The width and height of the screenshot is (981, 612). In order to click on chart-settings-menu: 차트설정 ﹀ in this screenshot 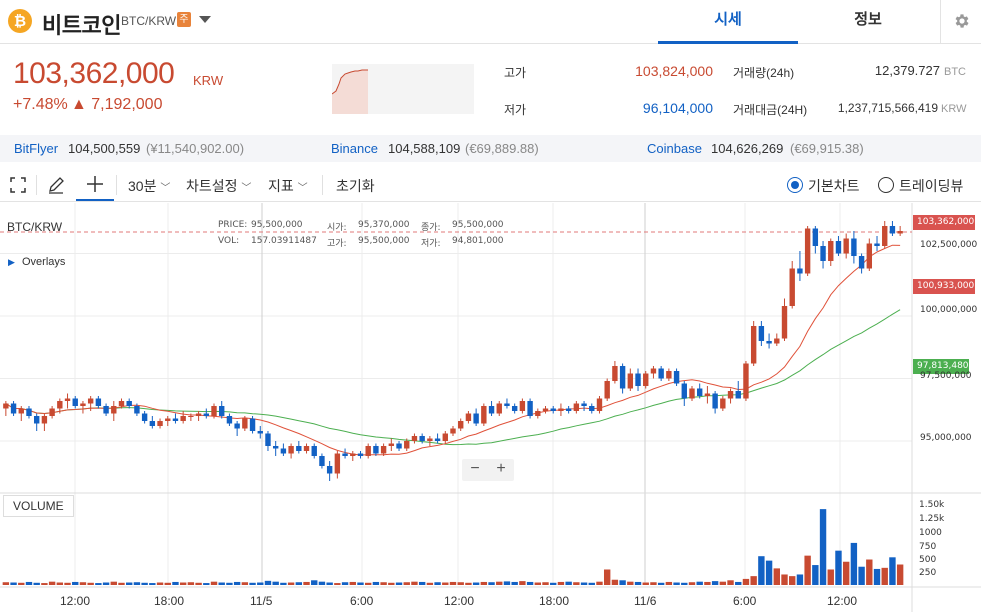, I will do `click(218, 186)`.